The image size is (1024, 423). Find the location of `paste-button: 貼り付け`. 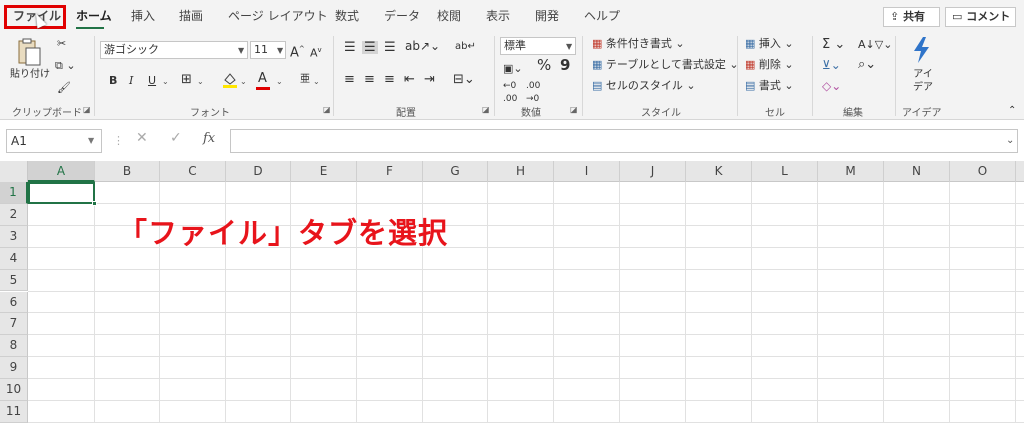

paste-button: 貼り付け is located at coordinates (30, 74).